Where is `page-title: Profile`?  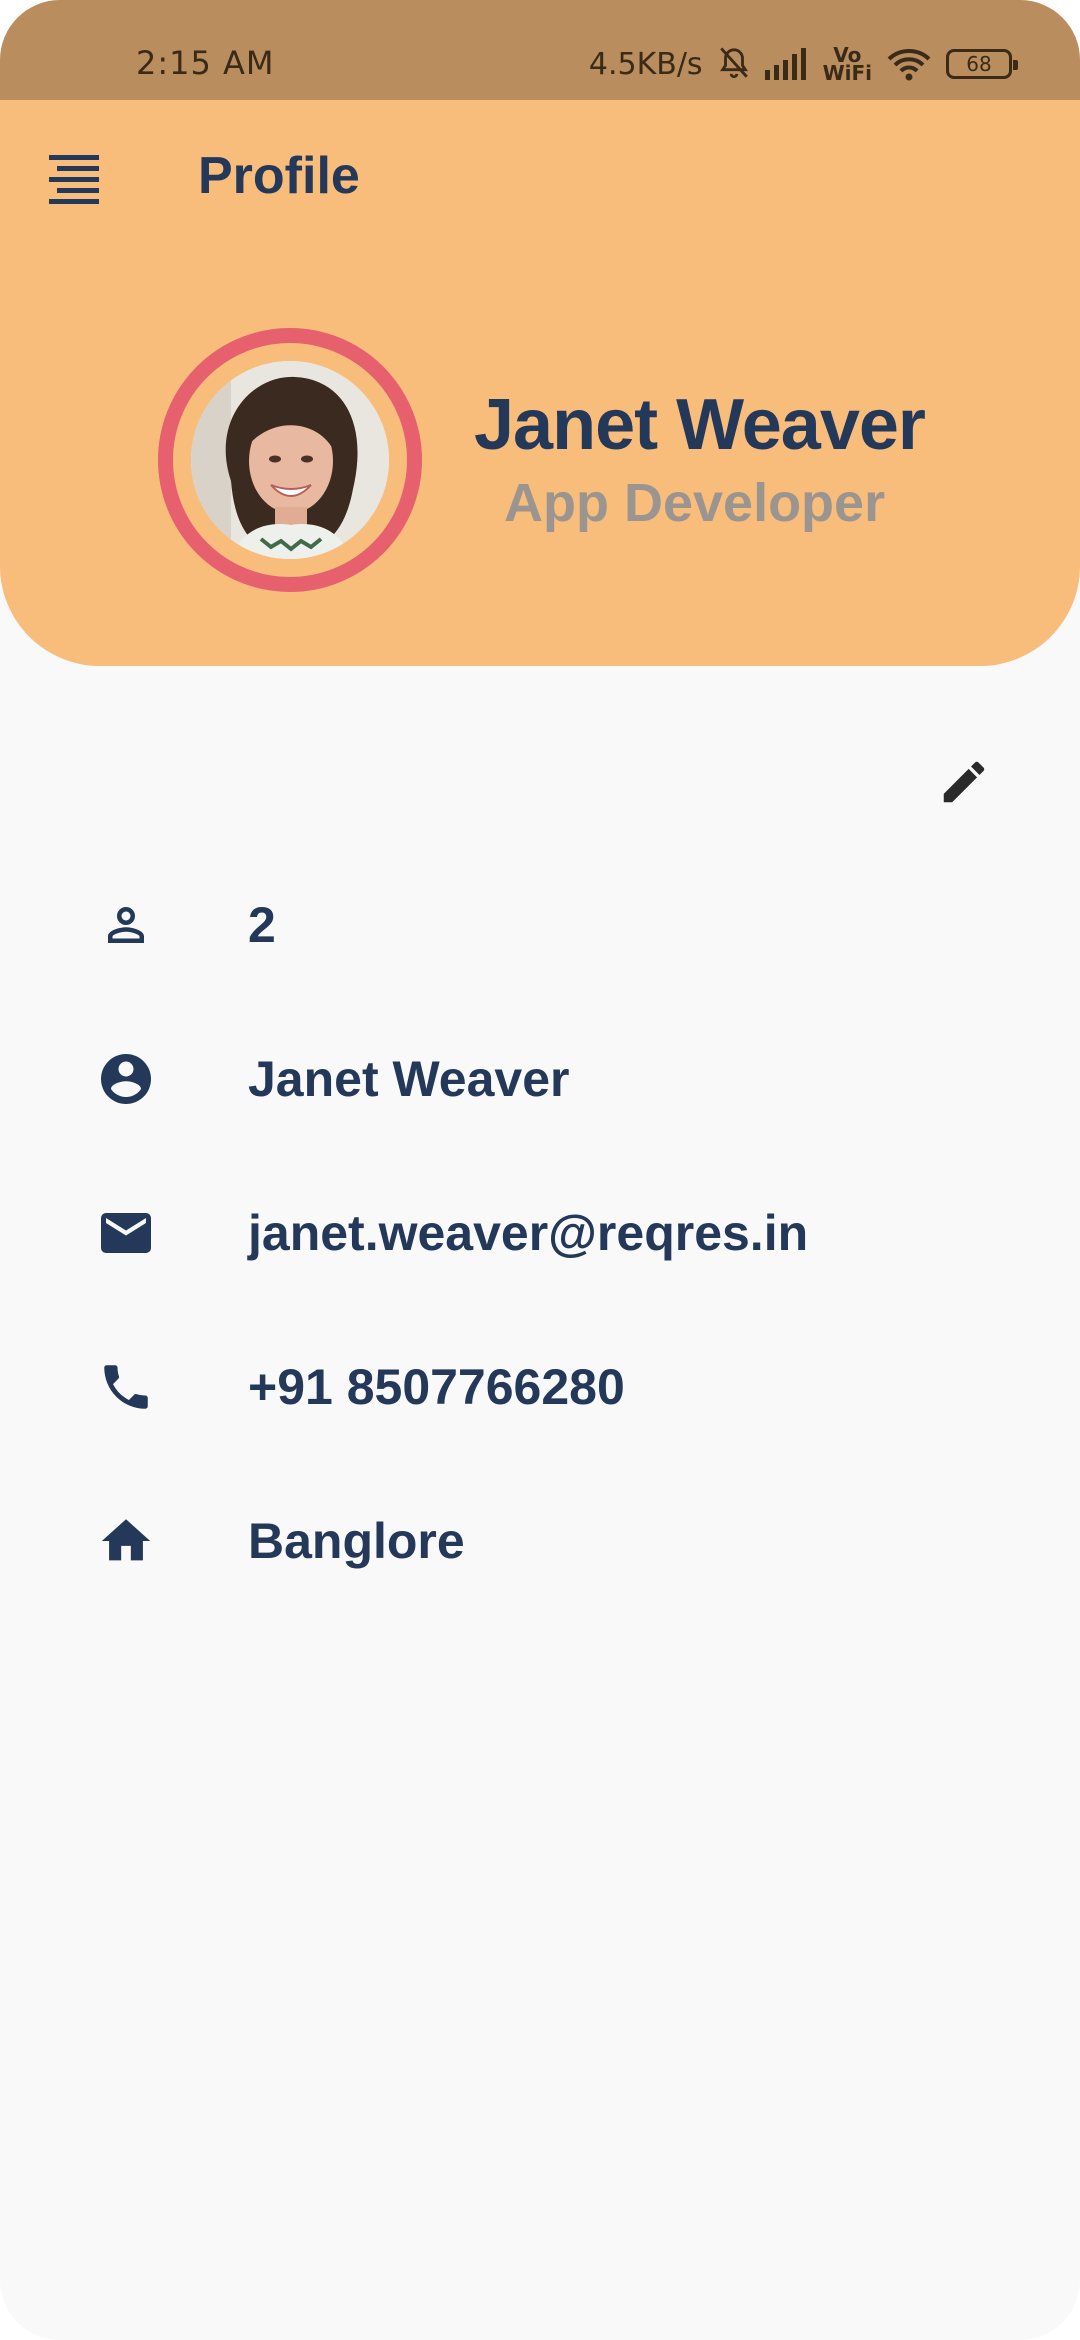 page-title: Profile is located at coordinates (279, 176).